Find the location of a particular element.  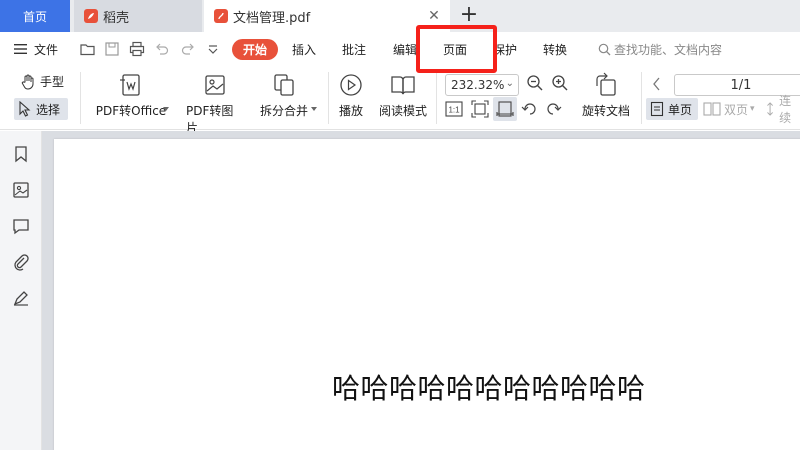

tab-home-label: 首页 is located at coordinates (34, 16).